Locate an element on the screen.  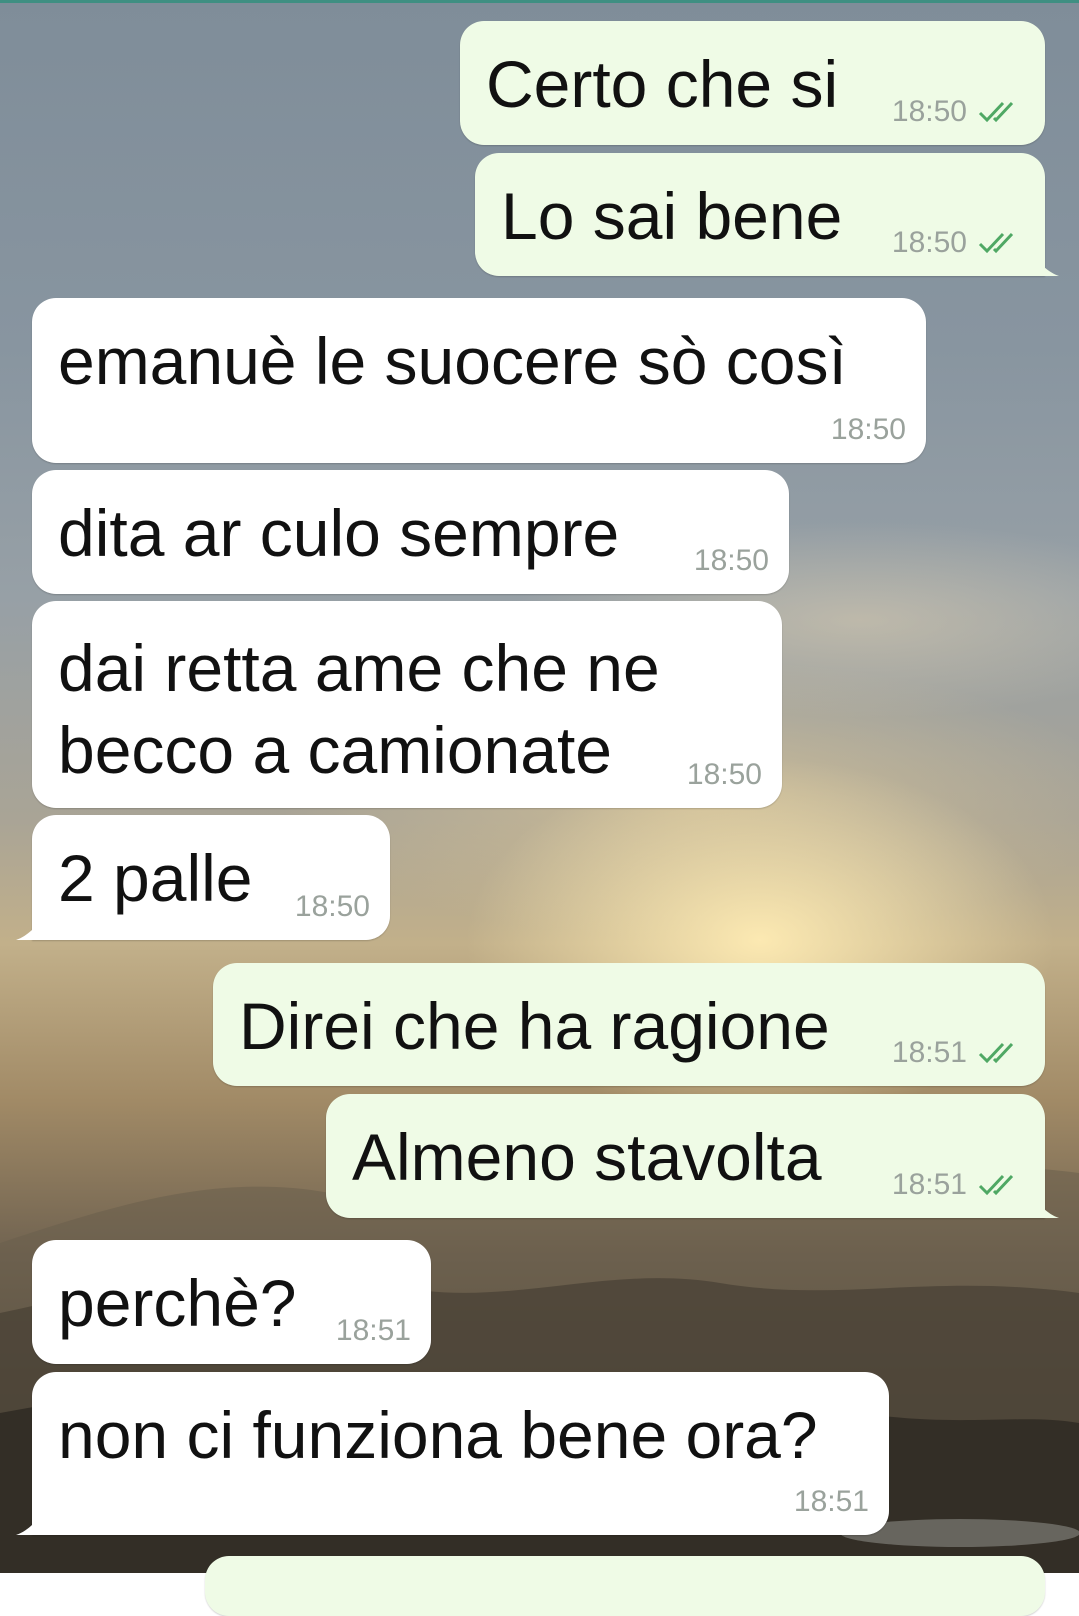
message-text: Almeno stavolta is located at coordinates (587, 1157).